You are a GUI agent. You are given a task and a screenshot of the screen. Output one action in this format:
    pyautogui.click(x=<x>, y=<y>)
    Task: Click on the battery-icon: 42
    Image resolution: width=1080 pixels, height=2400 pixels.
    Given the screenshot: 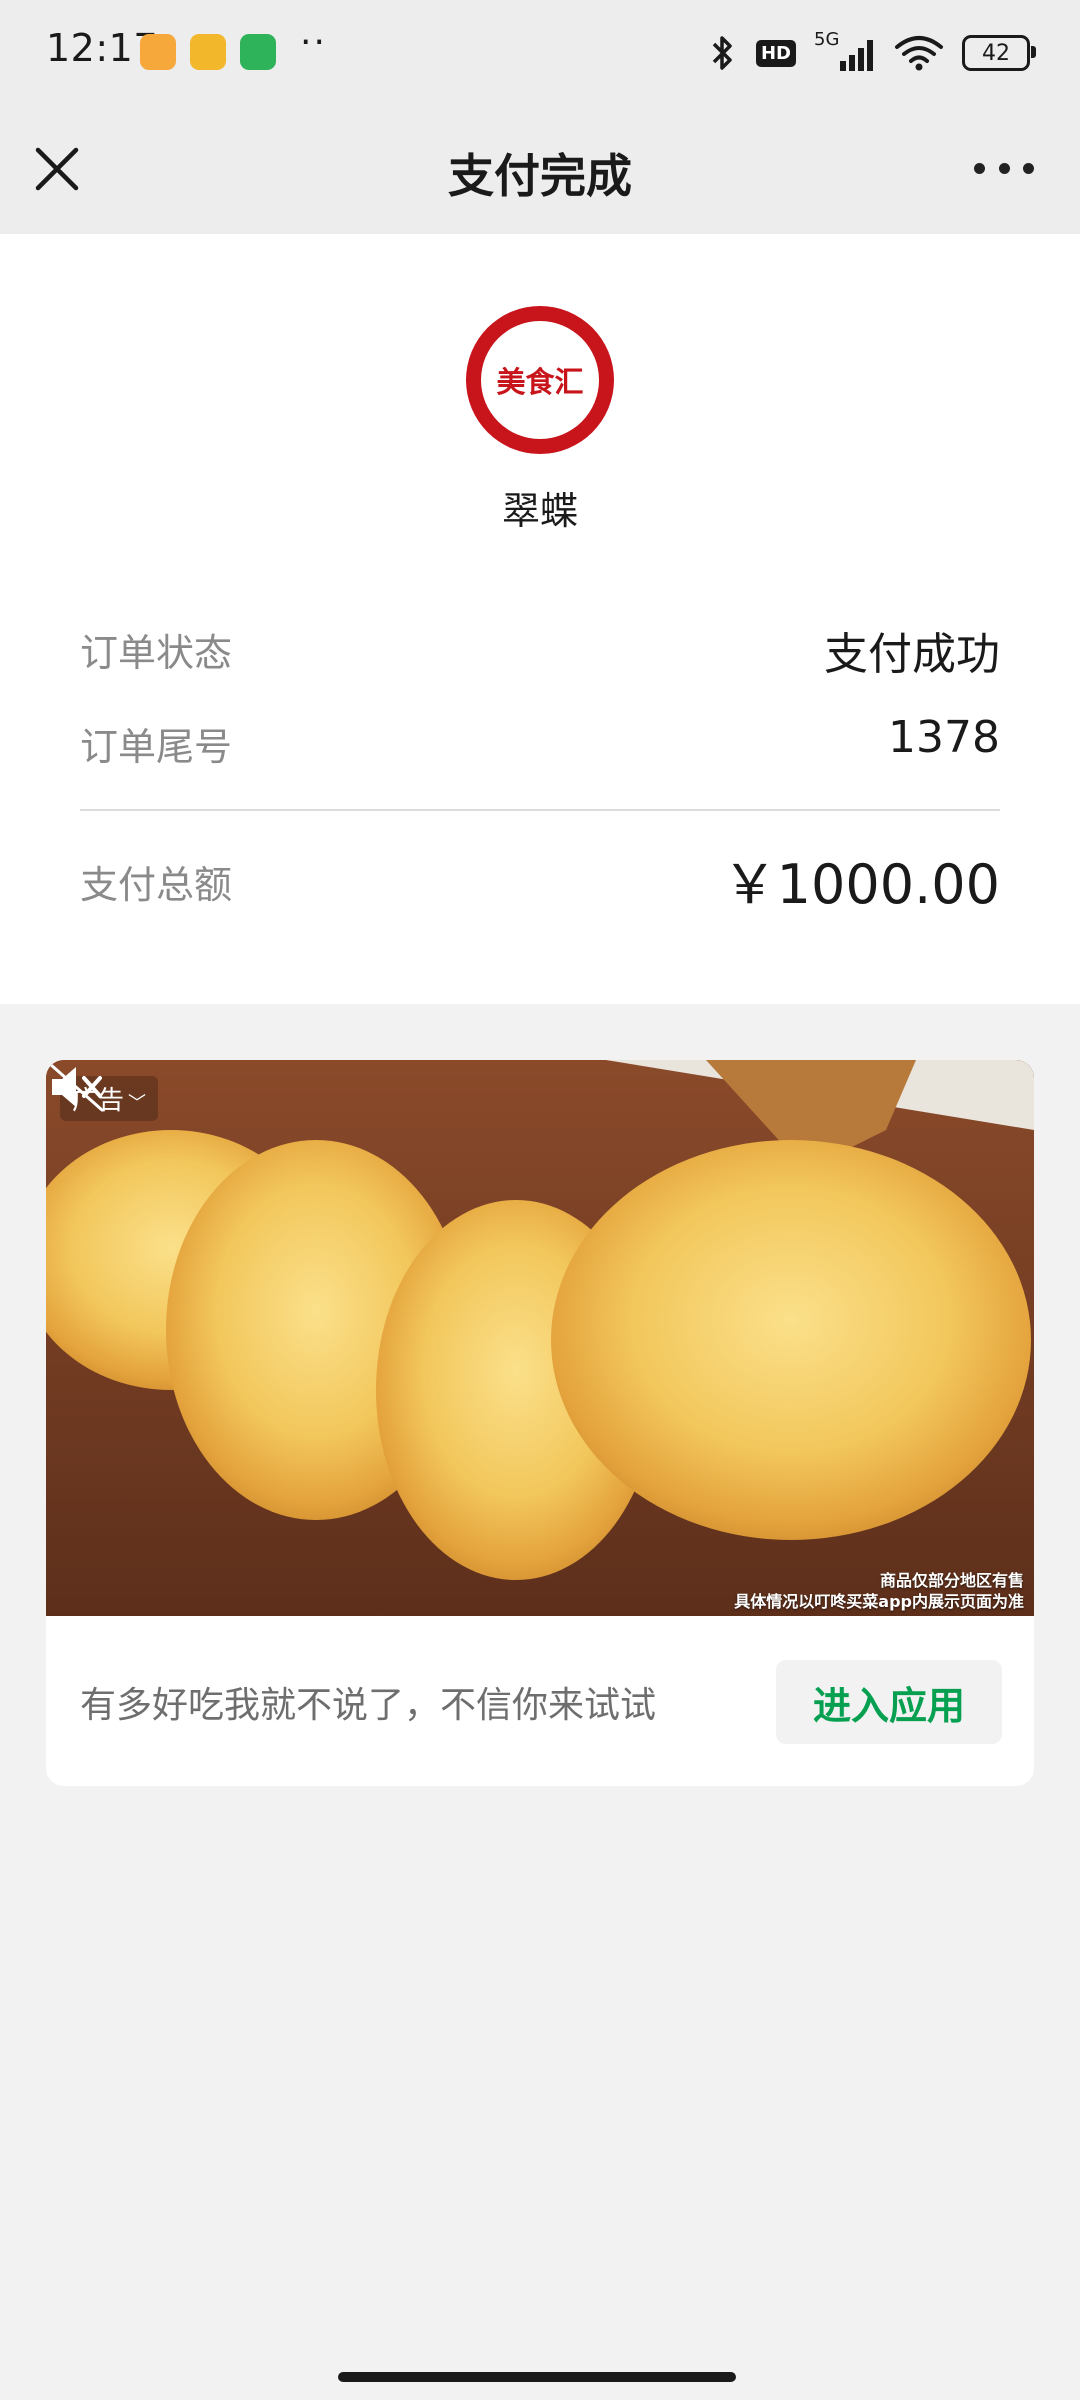 What is the action you would take?
    pyautogui.click(x=999, y=53)
    